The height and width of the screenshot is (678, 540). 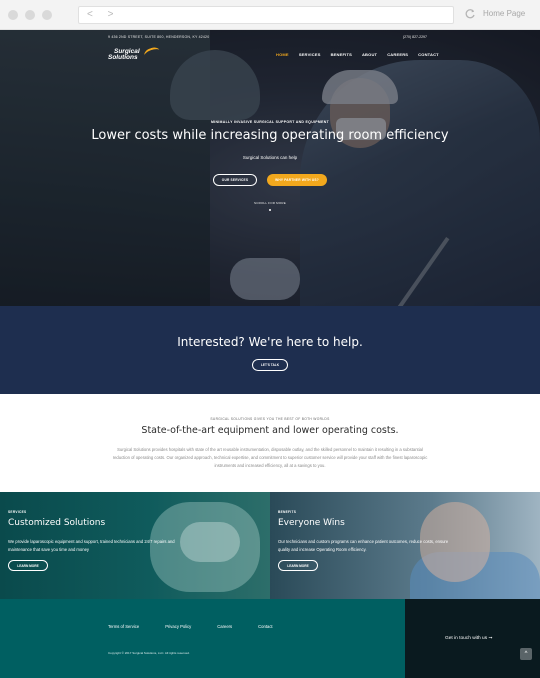 What do you see at coordinates (152, 53) in the screenshot?
I see `logo-swoosh-icon` at bounding box center [152, 53].